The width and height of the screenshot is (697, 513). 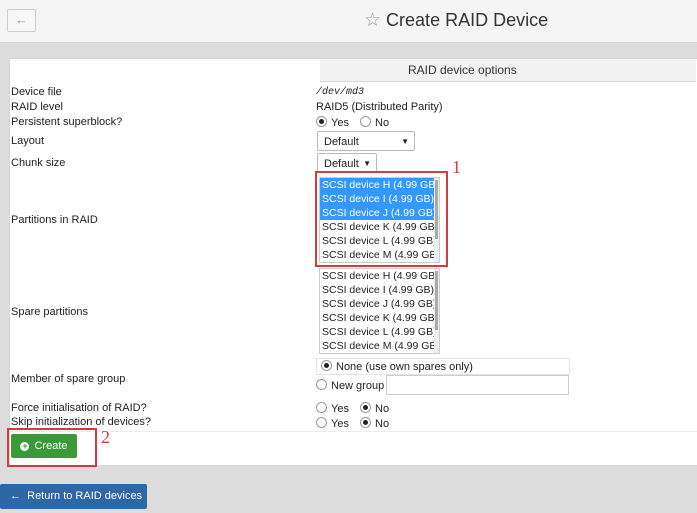 What do you see at coordinates (54, 220) in the screenshot?
I see `partitions-label: Partitions in RAID` at bounding box center [54, 220].